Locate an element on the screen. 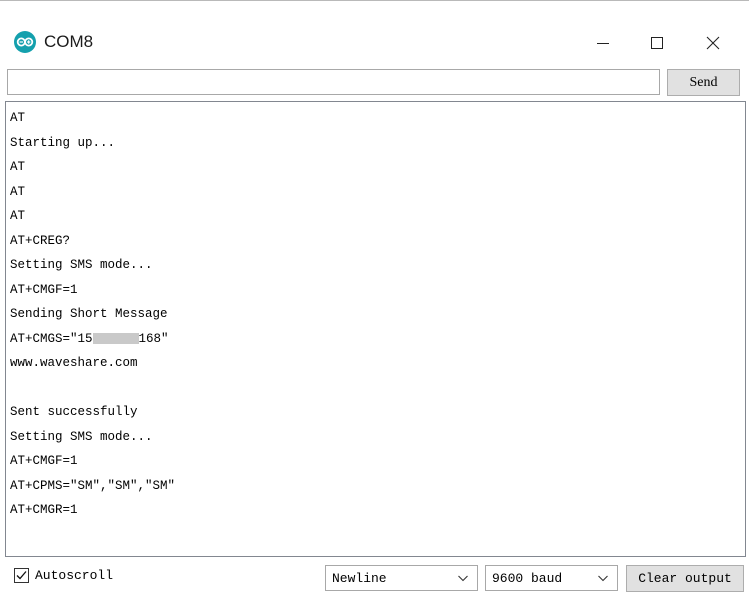 The width and height of the screenshot is (749, 600). send-button: Send is located at coordinates (703, 82).